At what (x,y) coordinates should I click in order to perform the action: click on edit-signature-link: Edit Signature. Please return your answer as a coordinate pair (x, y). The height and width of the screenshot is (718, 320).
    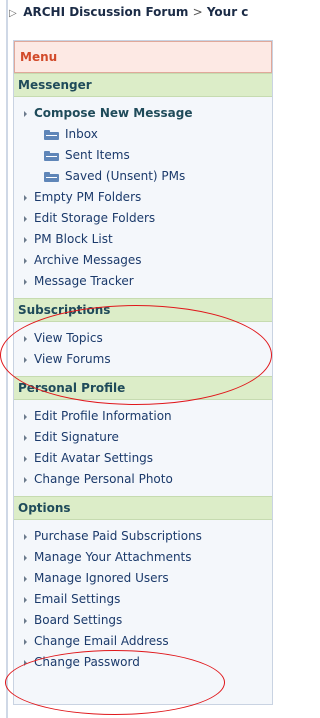
    Looking at the image, I should click on (148, 437).